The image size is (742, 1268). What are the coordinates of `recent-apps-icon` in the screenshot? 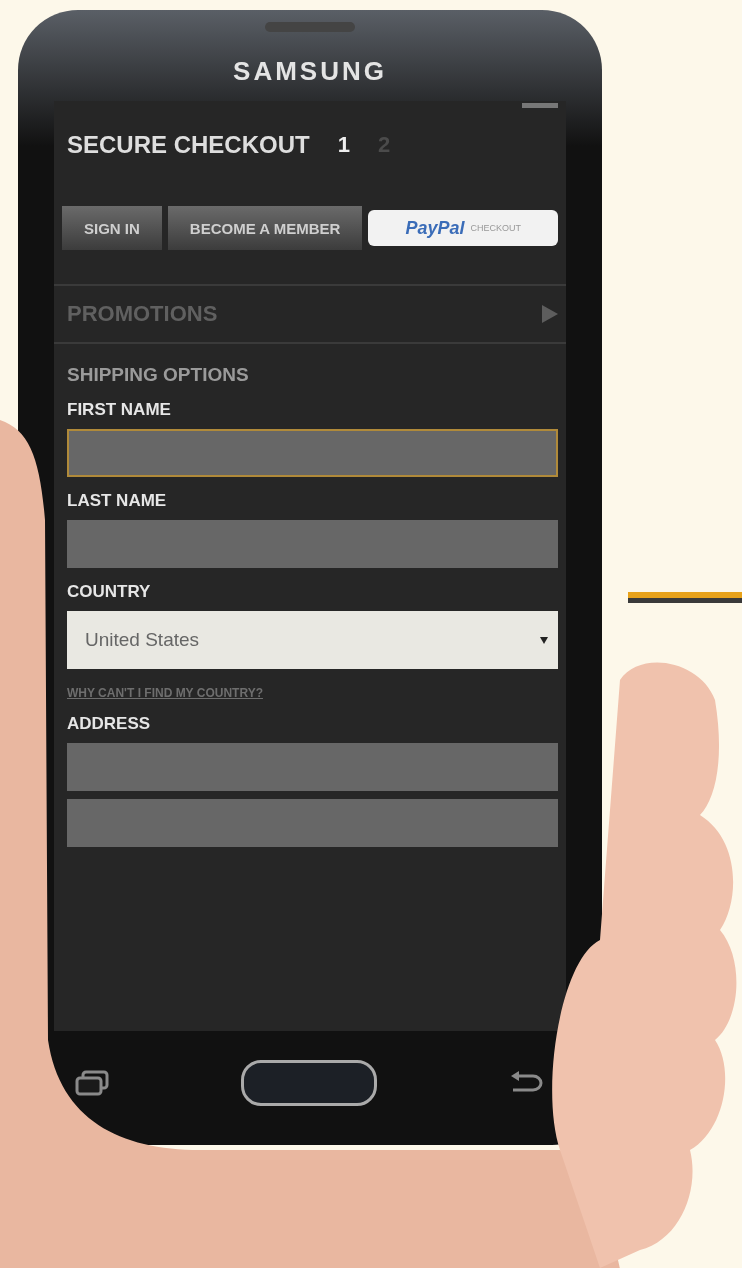 It's located at (92, 1083).